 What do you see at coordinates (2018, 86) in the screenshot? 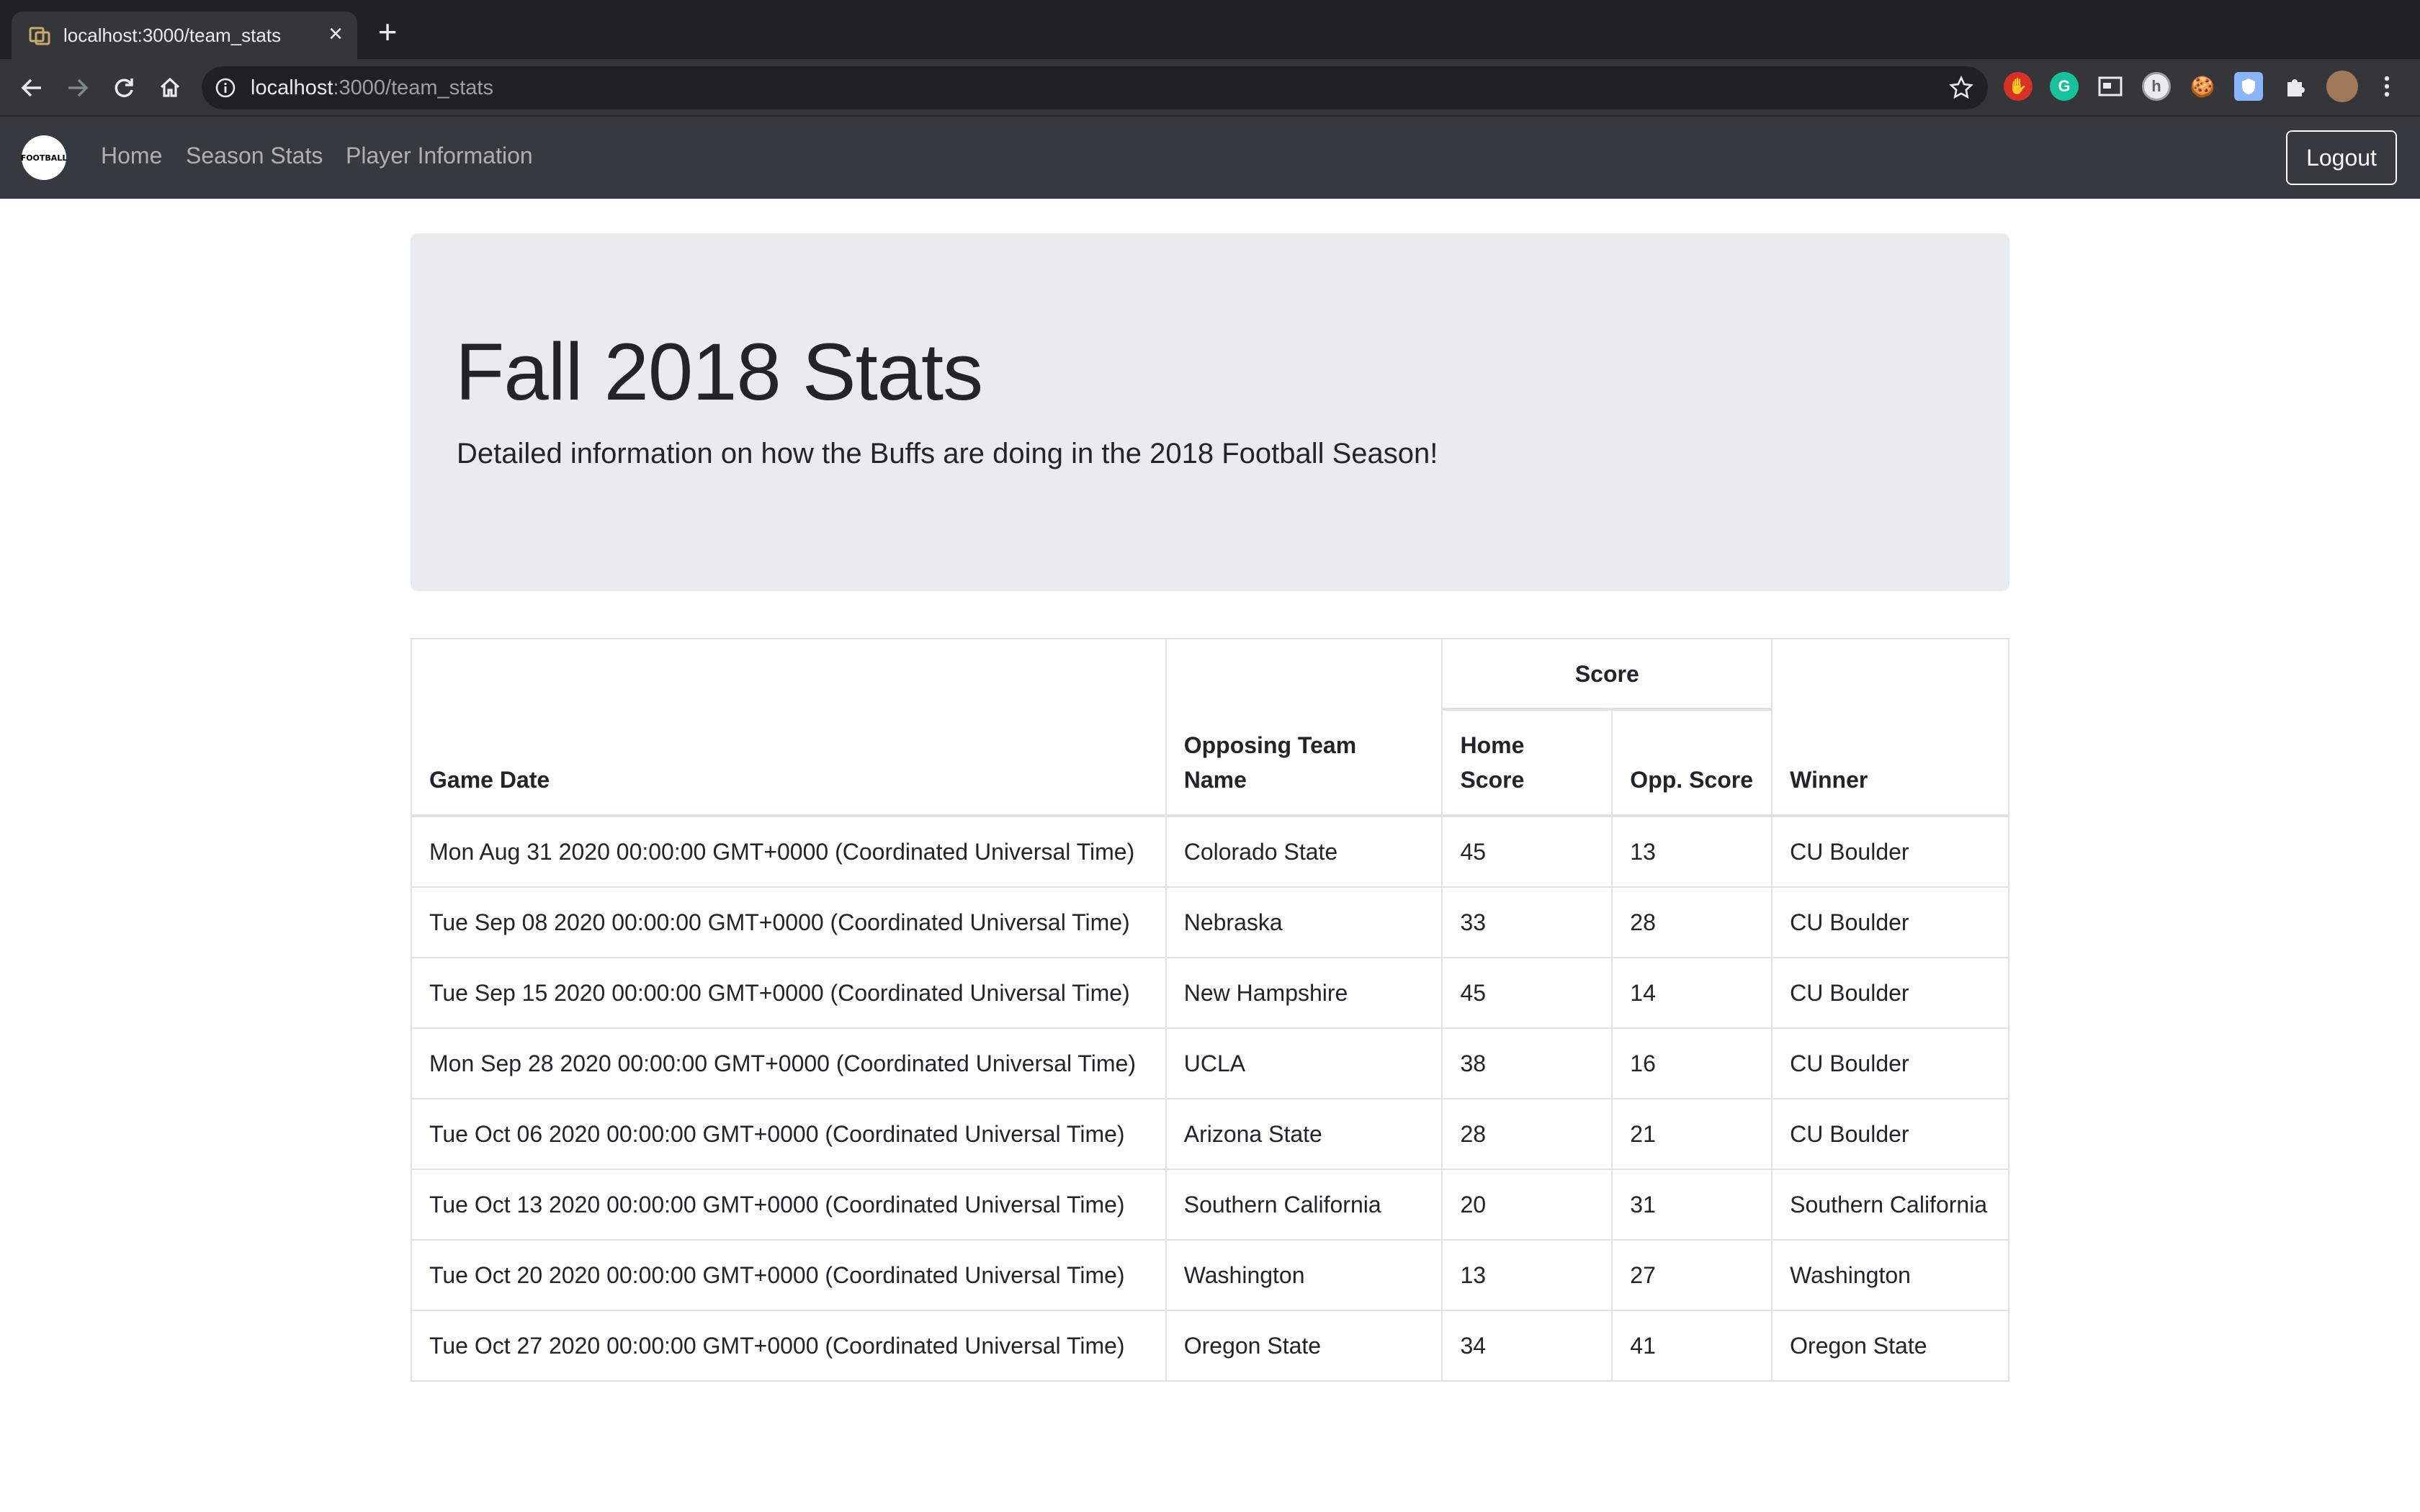
I see `adblock-icon: ✋` at bounding box center [2018, 86].